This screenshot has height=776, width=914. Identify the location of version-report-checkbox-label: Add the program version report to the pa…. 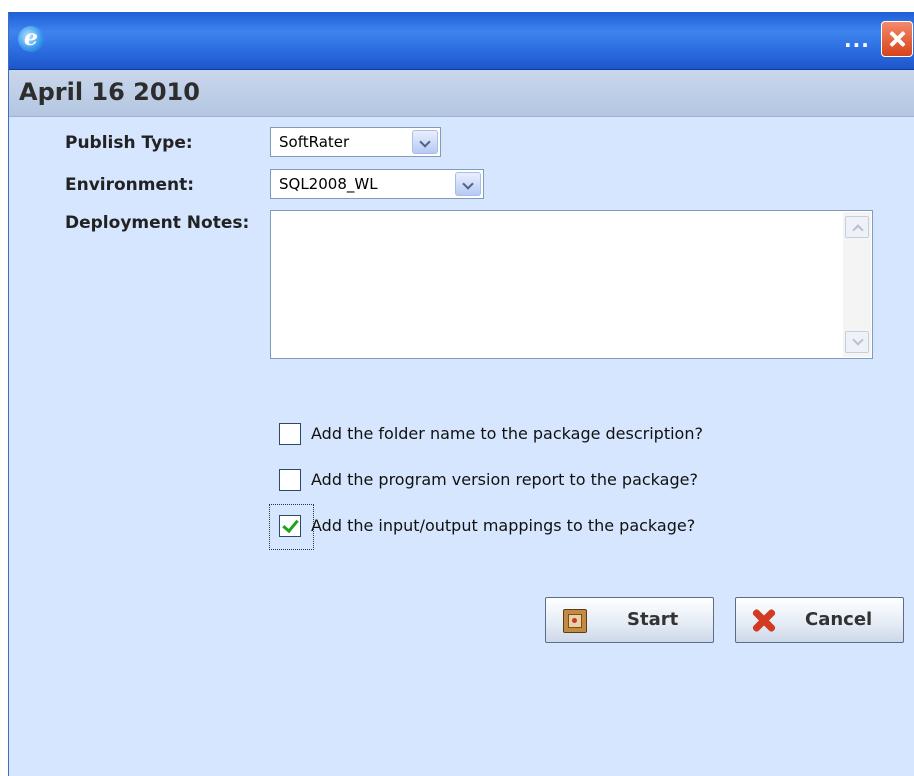
(504, 479).